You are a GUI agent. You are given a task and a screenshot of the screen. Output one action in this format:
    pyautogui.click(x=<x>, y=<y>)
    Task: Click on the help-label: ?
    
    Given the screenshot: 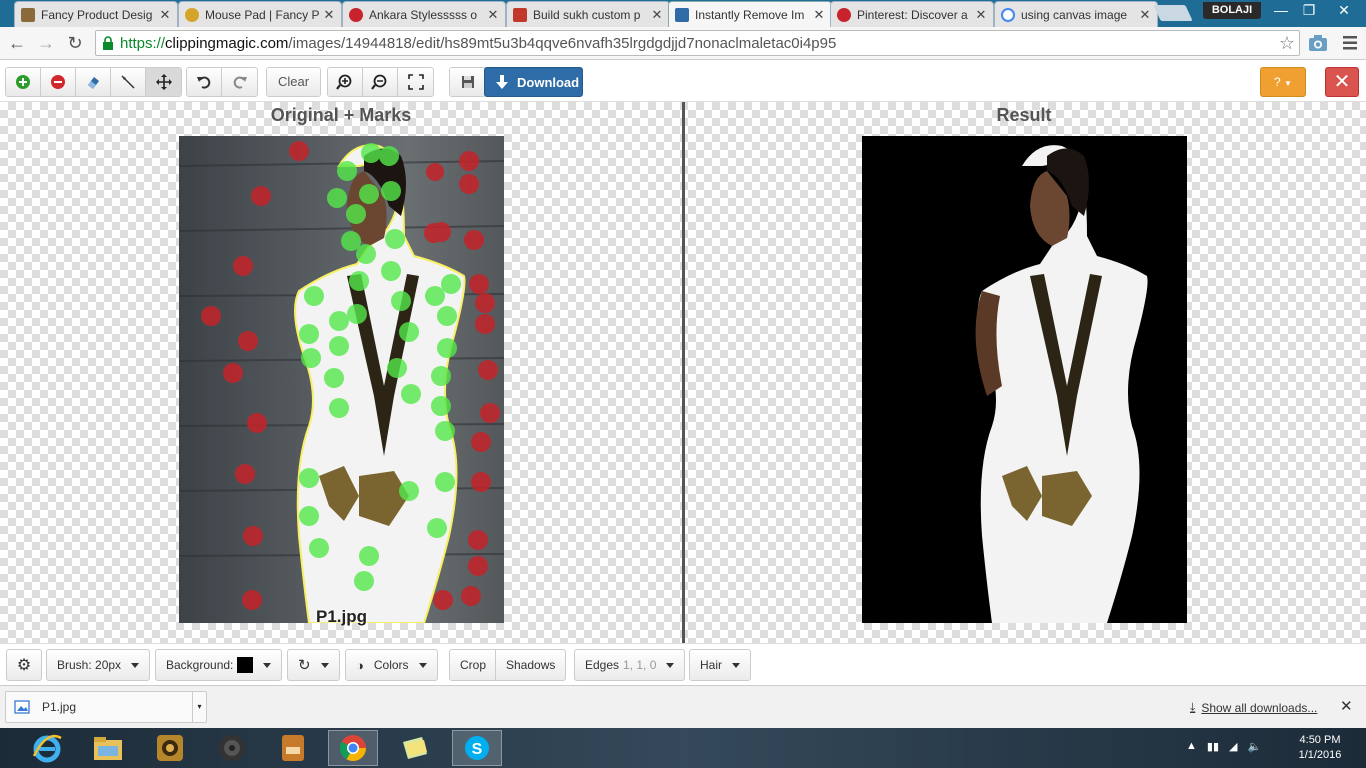 What is the action you would take?
    pyautogui.click(x=1277, y=82)
    